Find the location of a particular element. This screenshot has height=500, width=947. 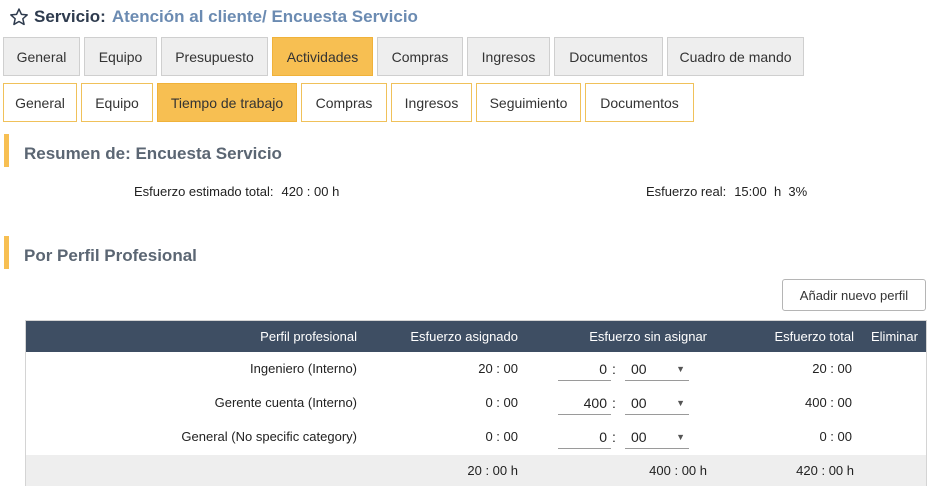

tab-general: General is located at coordinates (41, 56).